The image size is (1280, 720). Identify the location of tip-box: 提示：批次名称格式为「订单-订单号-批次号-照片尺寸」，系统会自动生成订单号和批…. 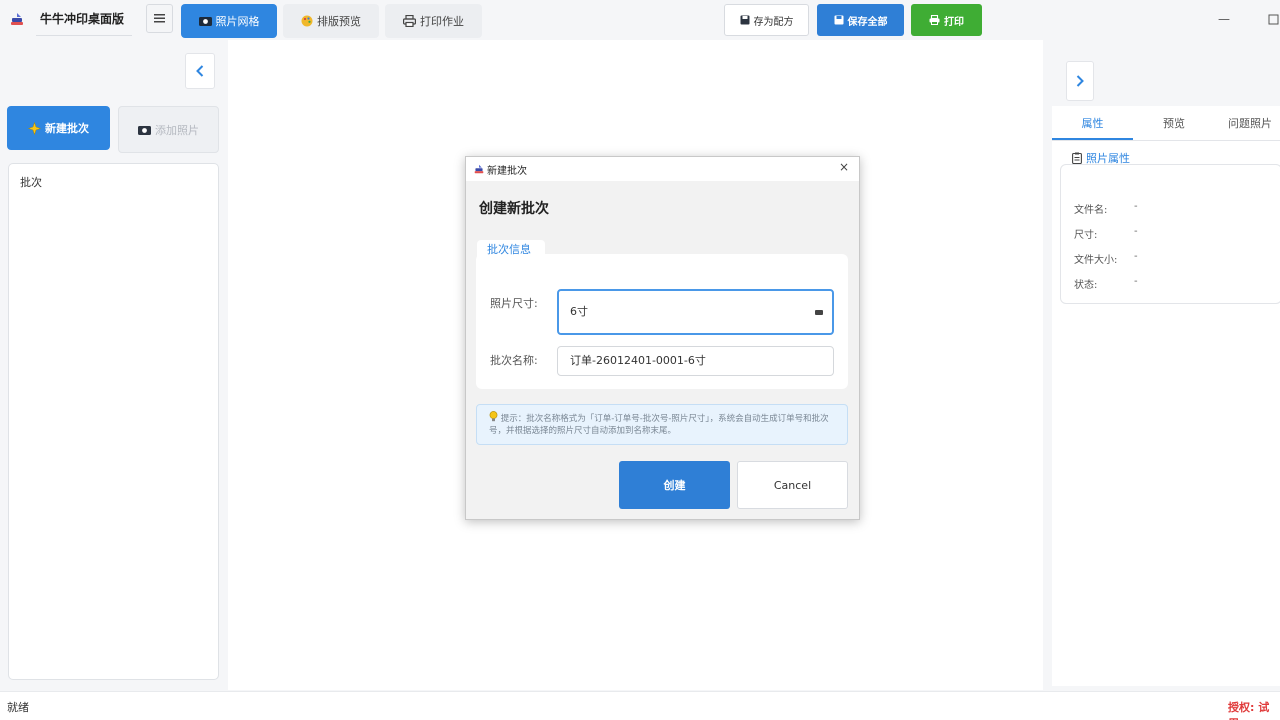
(662, 424).